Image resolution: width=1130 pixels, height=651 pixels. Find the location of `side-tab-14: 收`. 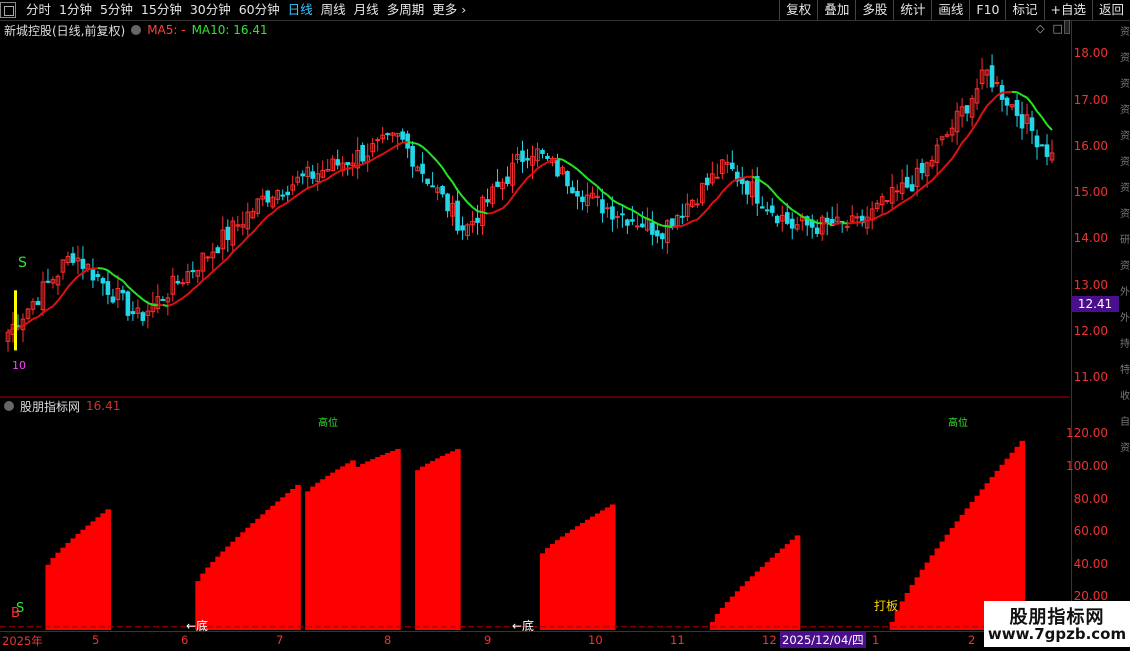

side-tab-14: 收 is located at coordinates (1125, 397).